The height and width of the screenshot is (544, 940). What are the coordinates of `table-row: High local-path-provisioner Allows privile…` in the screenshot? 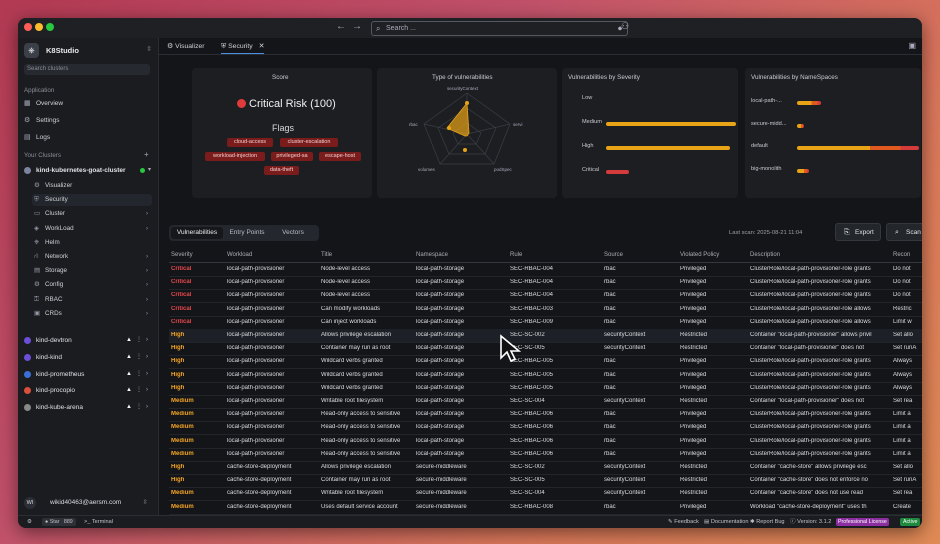 It's located at (545, 336).